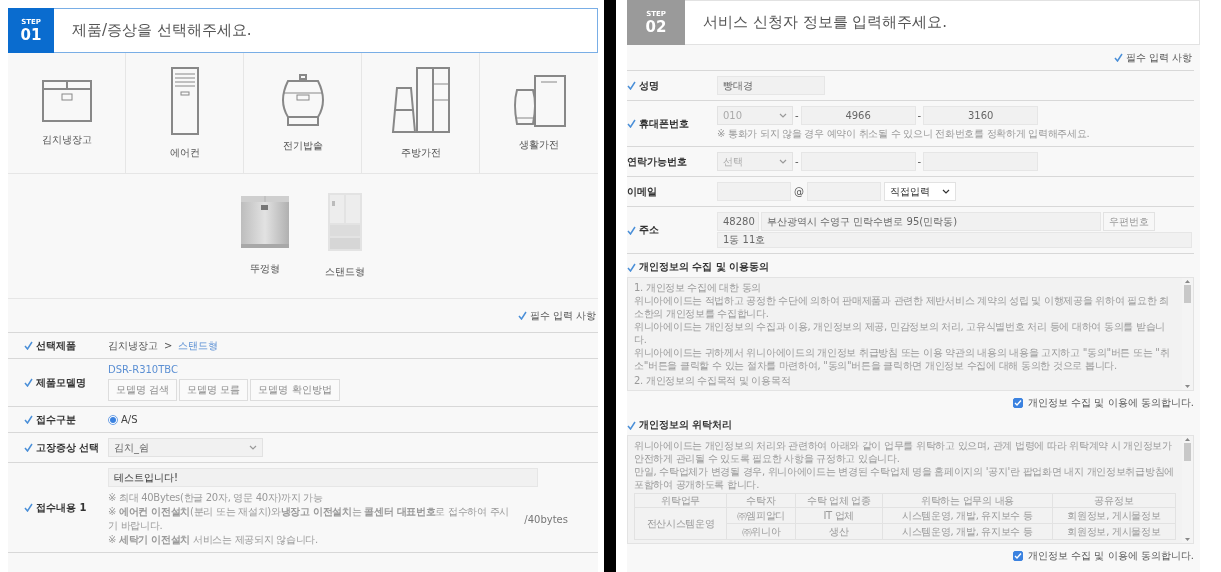 This screenshot has height=572, width=1221. What do you see at coordinates (214, 390) in the screenshot?
I see `model-button: 모델명 모름` at bounding box center [214, 390].